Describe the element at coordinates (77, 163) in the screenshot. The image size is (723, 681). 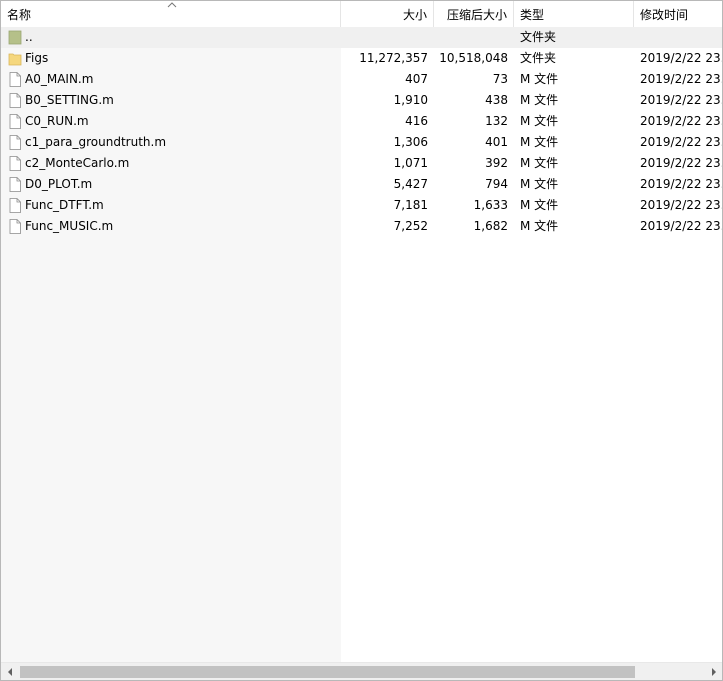
I see `file-name: c2_MonteCarlo.m` at that location.